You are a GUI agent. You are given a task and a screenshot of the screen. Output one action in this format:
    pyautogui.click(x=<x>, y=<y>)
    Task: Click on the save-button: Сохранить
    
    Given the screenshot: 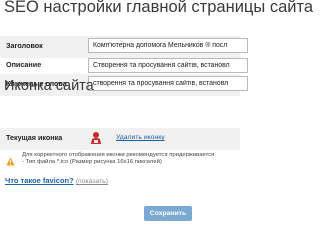 What is the action you would take?
    pyautogui.click(x=168, y=213)
    